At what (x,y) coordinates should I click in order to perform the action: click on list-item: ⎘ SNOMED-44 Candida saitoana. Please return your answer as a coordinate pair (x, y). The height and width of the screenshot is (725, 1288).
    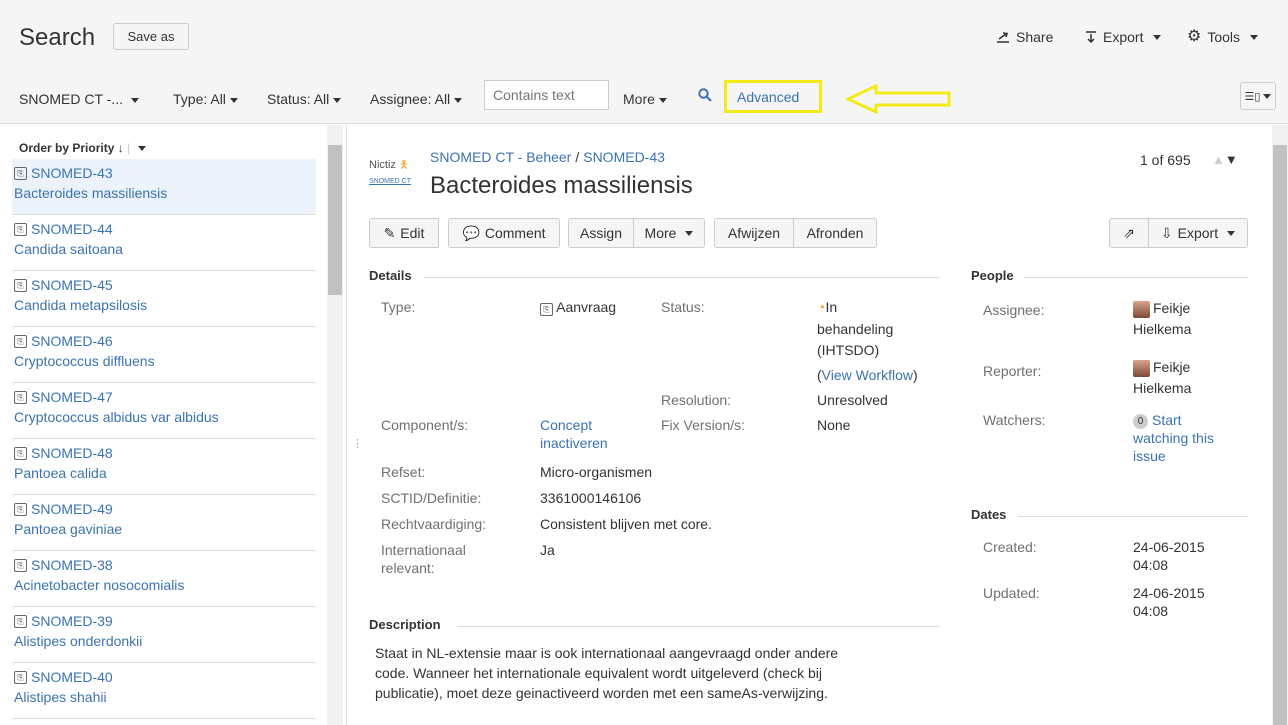
    Looking at the image, I should click on (164, 243).